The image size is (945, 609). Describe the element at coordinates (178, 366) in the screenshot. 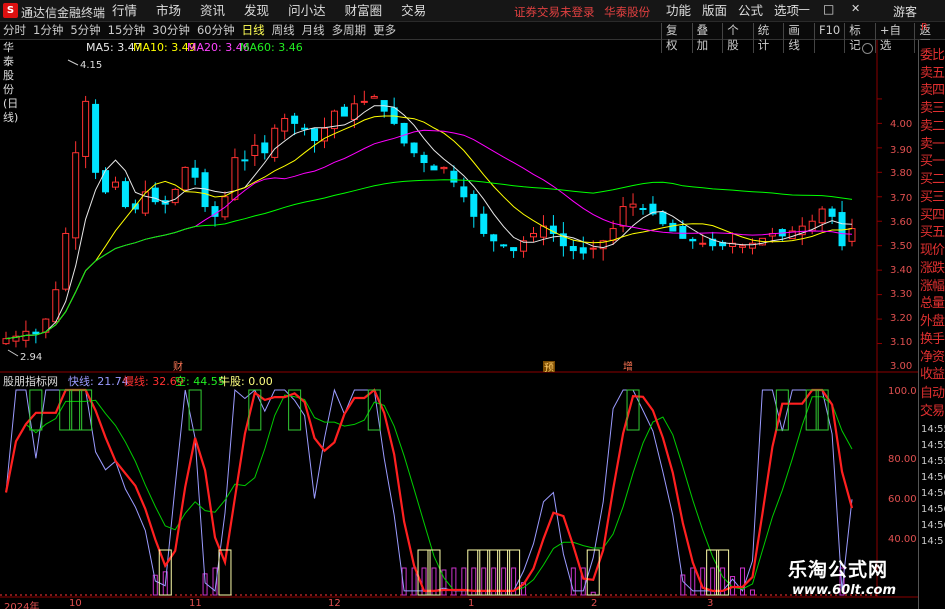

I see `finance-marker: 财` at that location.